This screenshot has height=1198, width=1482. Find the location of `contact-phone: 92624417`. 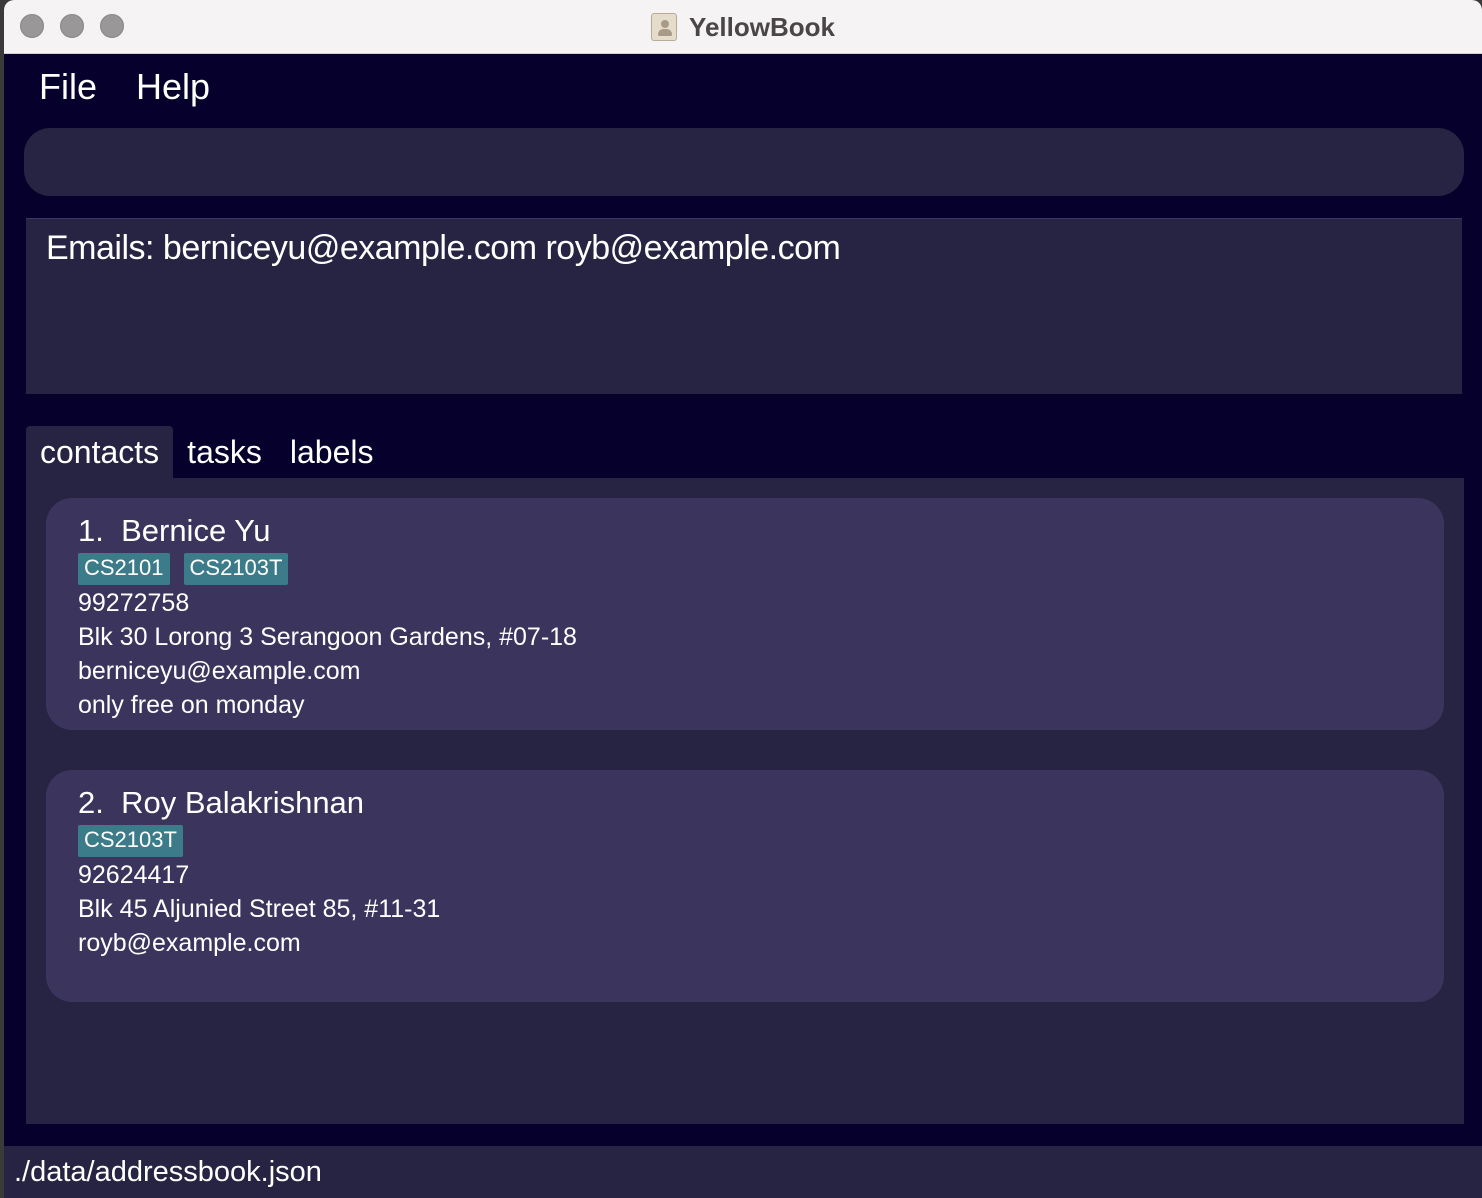

contact-phone: 92624417 is located at coordinates (134, 875).